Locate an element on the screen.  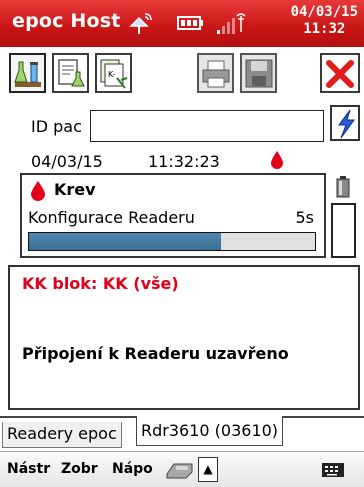
svg-text: K- is located at coordinates (111, 74).